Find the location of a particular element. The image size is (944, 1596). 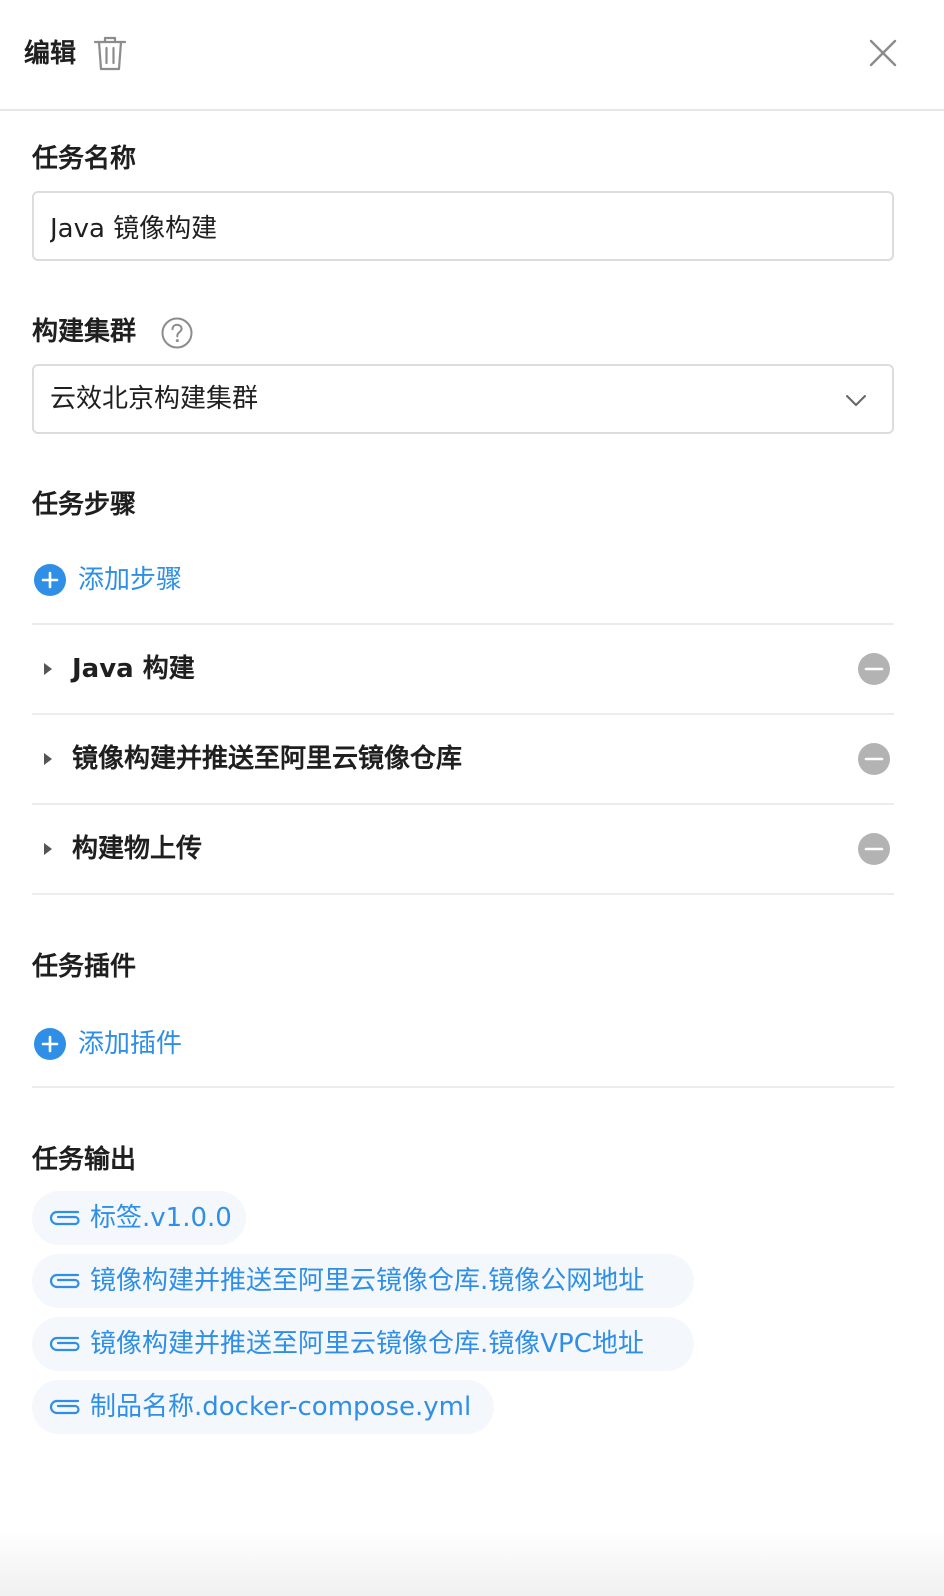

task-name-label: 任务名称 is located at coordinates (84, 159).